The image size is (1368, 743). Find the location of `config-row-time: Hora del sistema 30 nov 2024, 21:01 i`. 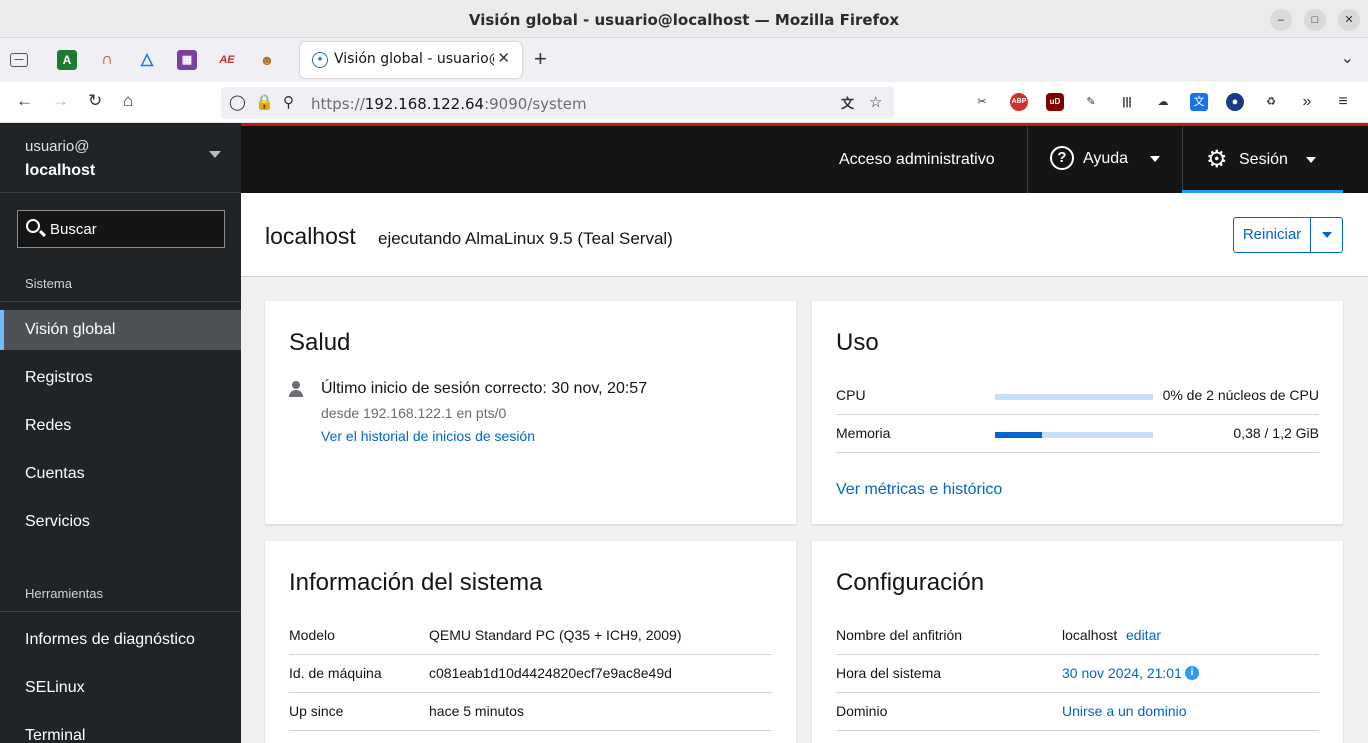

config-row-time: Hora del sistema 30 nov 2024, 21:01 i is located at coordinates (1077, 674).